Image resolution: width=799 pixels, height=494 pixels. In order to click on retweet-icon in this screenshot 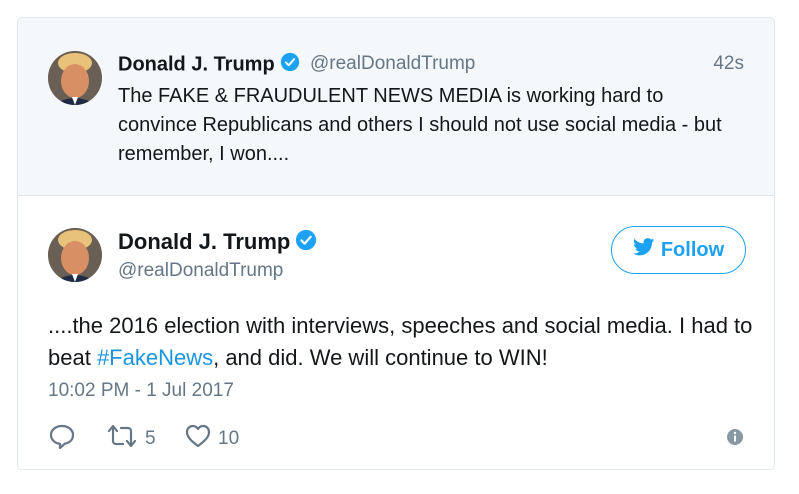, I will do `click(122, 439)`.